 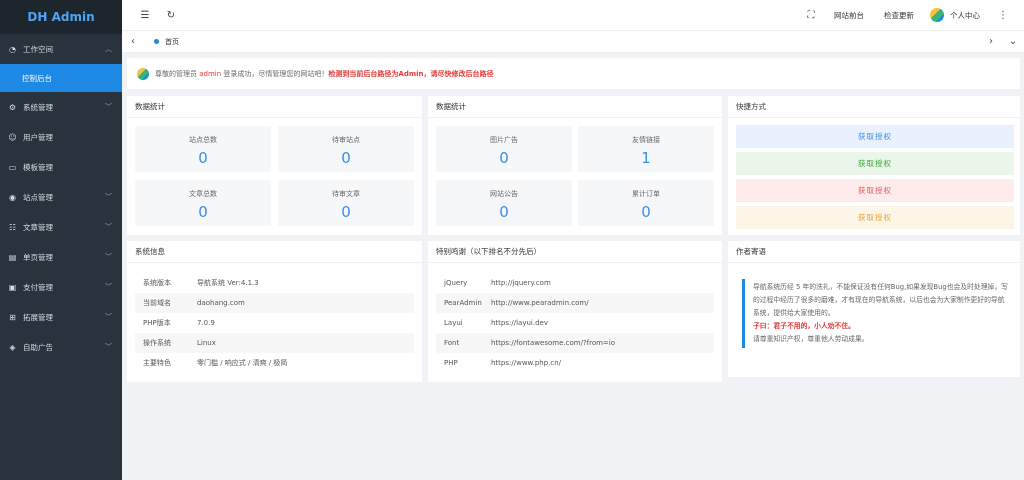 I want to click on stat-value: 1, so click(x=646, y=158).